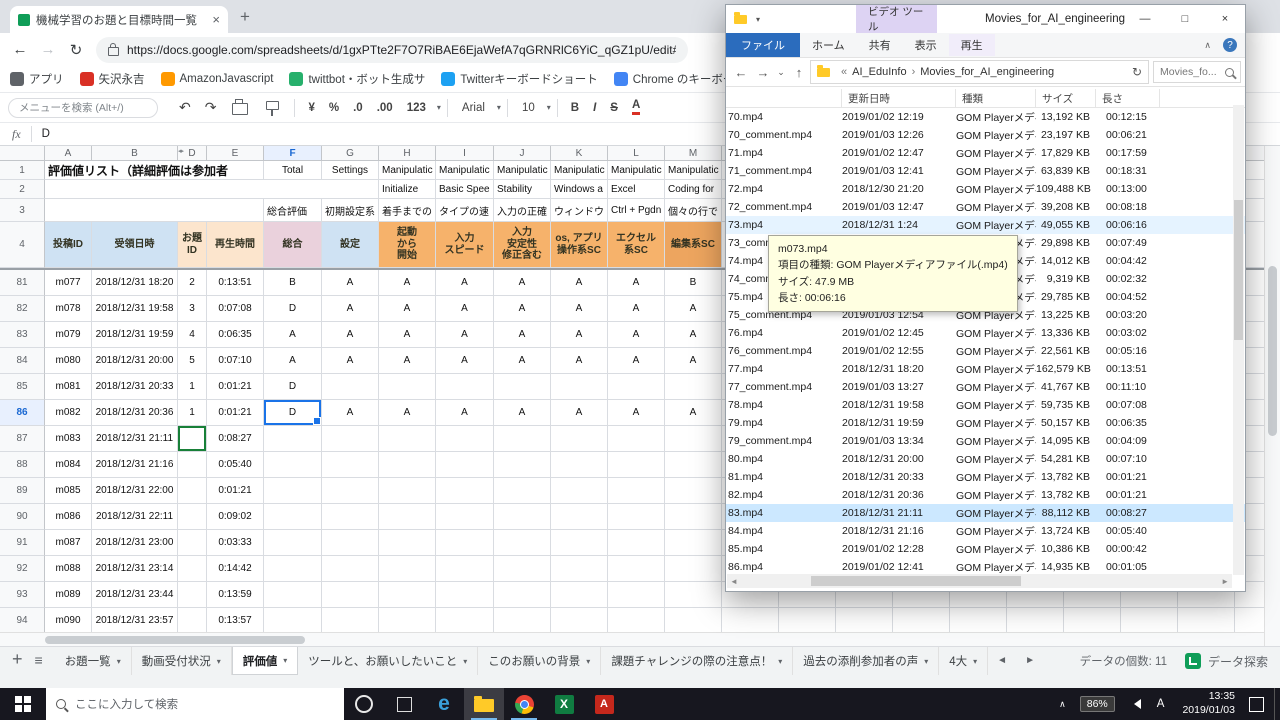 The image size is (1280, 720). I want to click on forward-icon: →, so click(763, 72).